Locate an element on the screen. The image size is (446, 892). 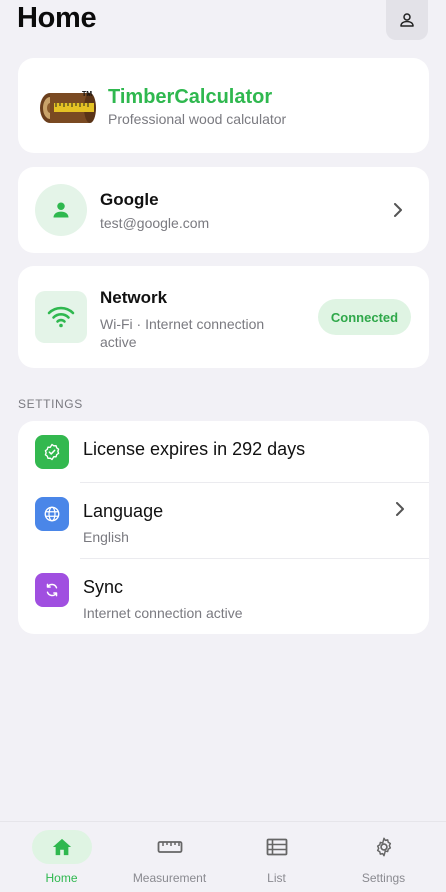
nav-settings-icon-wrap is located at coordinates (384, 847).